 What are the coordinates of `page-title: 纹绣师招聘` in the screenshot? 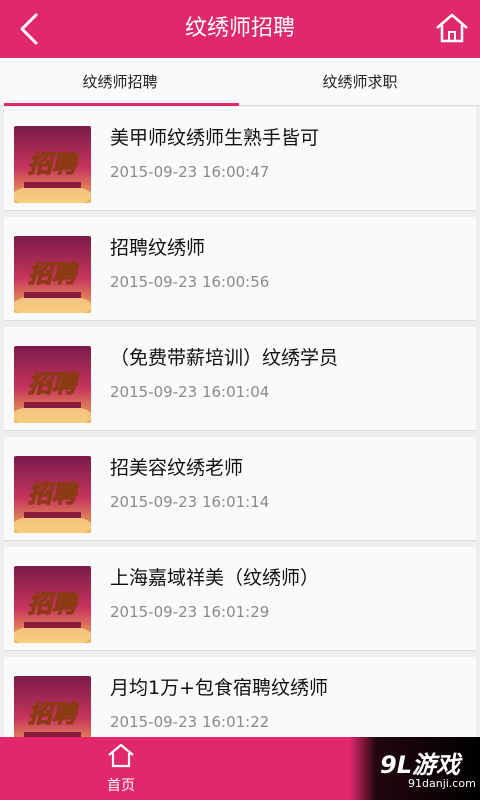 It's located at (239, 28).